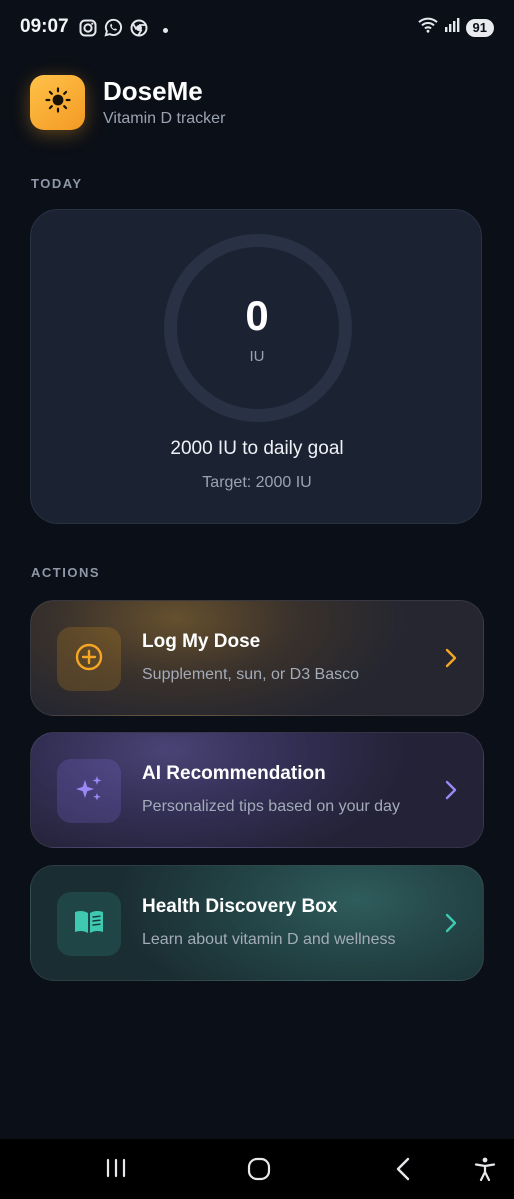  What do you see at coordinates (271, 806) in the screenshot?
I see `card-description: Personalized tips based on your day` at bounding box center [271, 806].